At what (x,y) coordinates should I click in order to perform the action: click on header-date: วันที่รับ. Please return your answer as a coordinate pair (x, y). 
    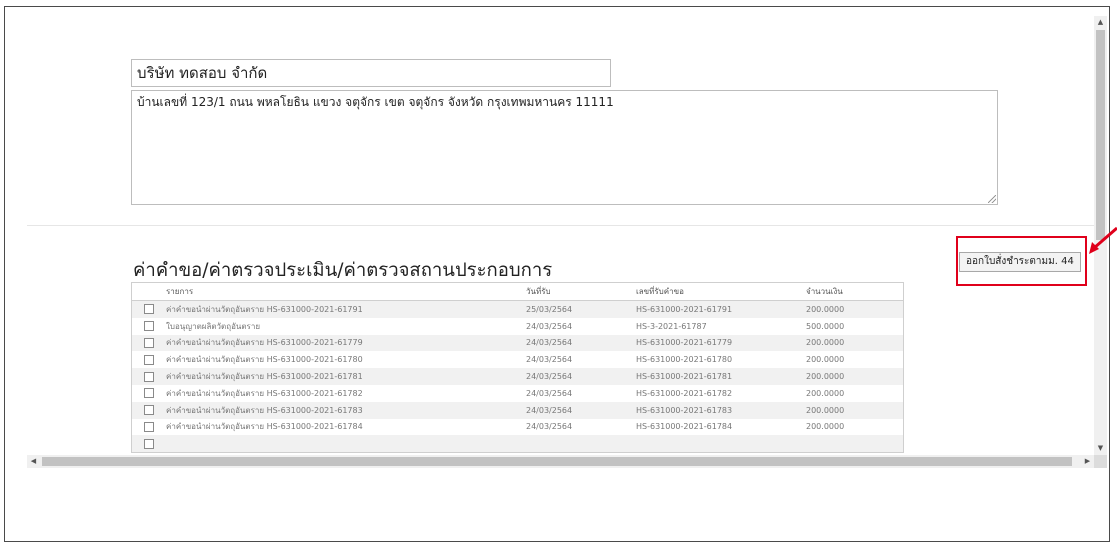
    Looking at the image, I should click on (581, 292).